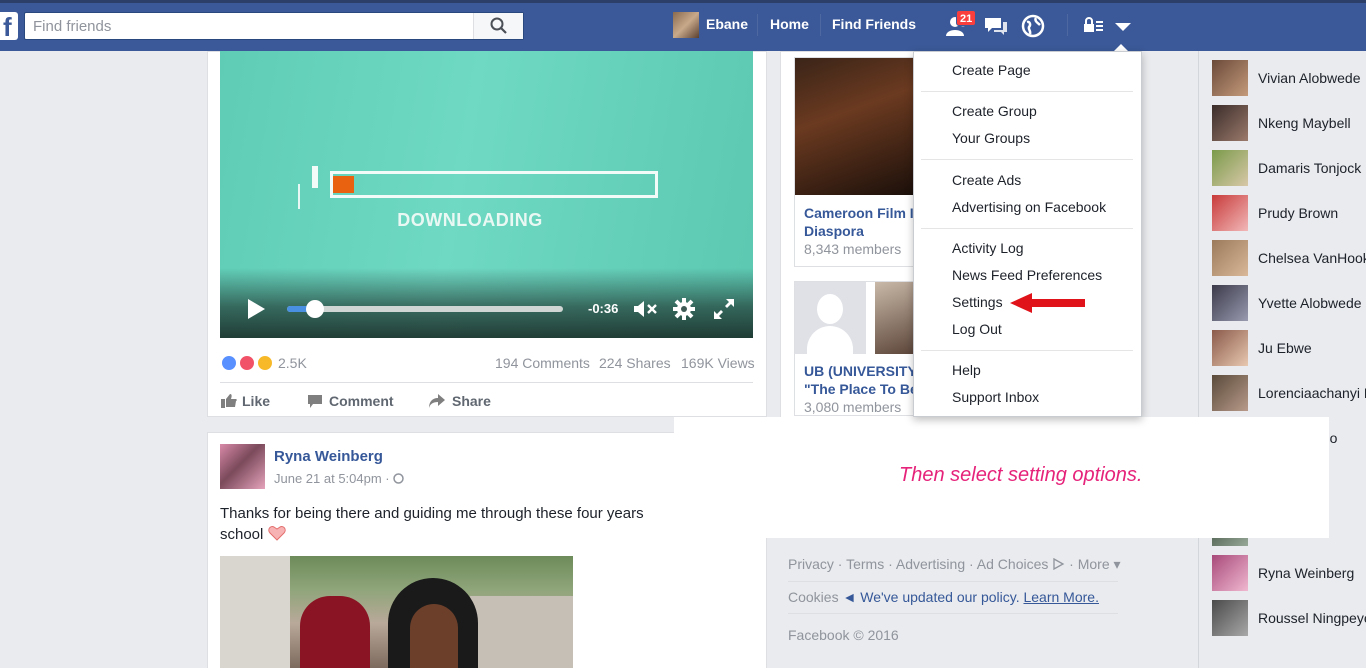 Image resolution: width=1366 pixels, height=668 pixels. I want to click on video-overlay-text: DOWNLOADING, so click(470, 220).